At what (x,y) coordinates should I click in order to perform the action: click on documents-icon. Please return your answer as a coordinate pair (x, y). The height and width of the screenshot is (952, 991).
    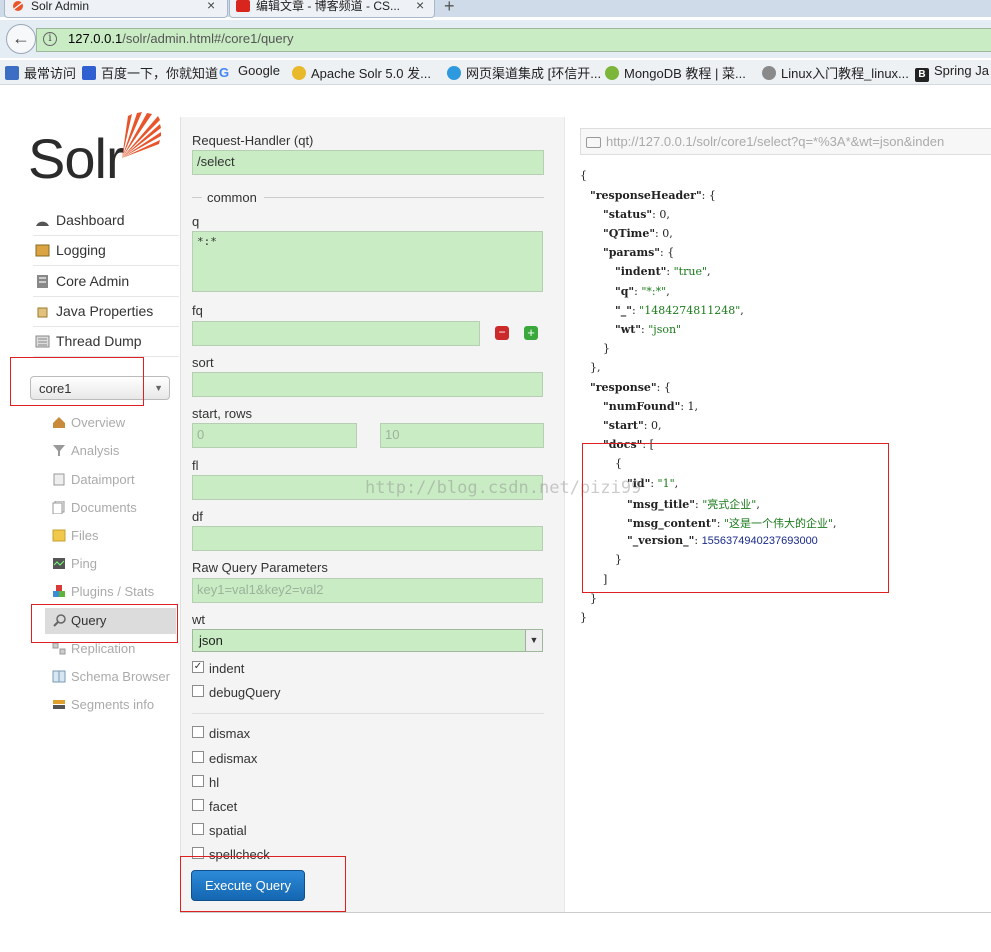
    Looking at the image, I should click on (59, 507).